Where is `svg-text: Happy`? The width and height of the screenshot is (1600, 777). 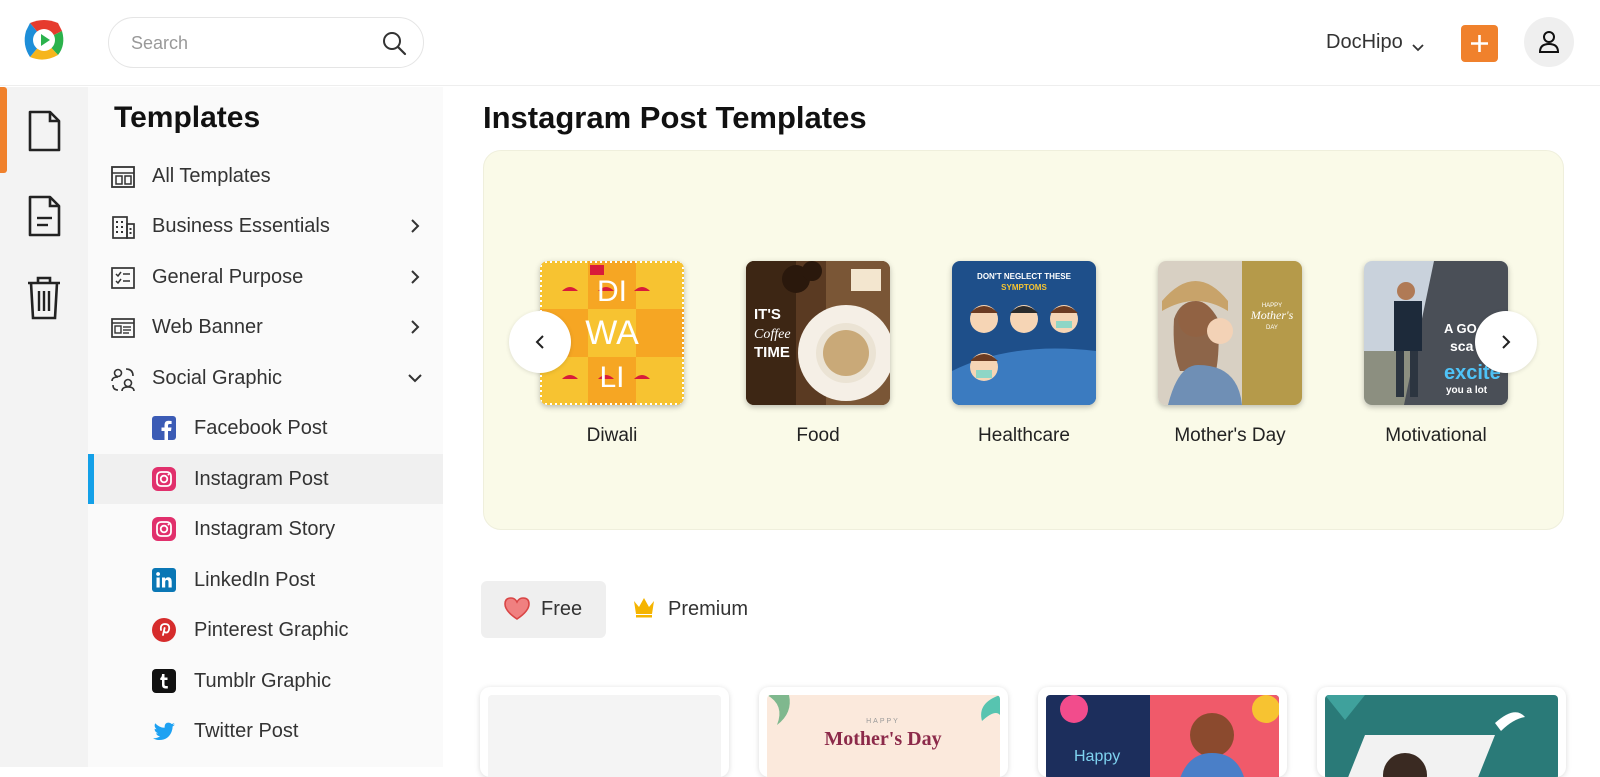
svg-text: Happy is located at coordinates (1097, 756).